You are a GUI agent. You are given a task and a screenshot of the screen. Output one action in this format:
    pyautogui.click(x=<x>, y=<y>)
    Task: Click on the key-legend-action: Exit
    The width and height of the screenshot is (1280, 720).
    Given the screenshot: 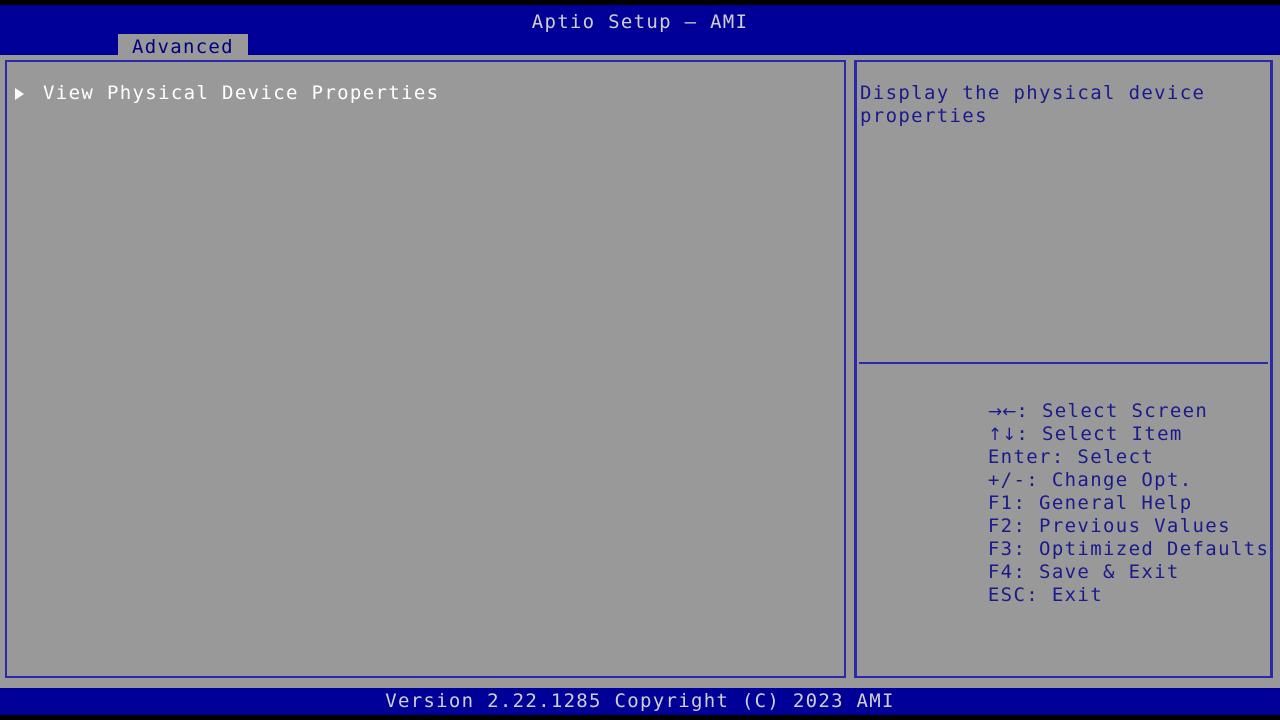 What is the action you would take?
    pyautogui.click(x=1077, y=595)
    